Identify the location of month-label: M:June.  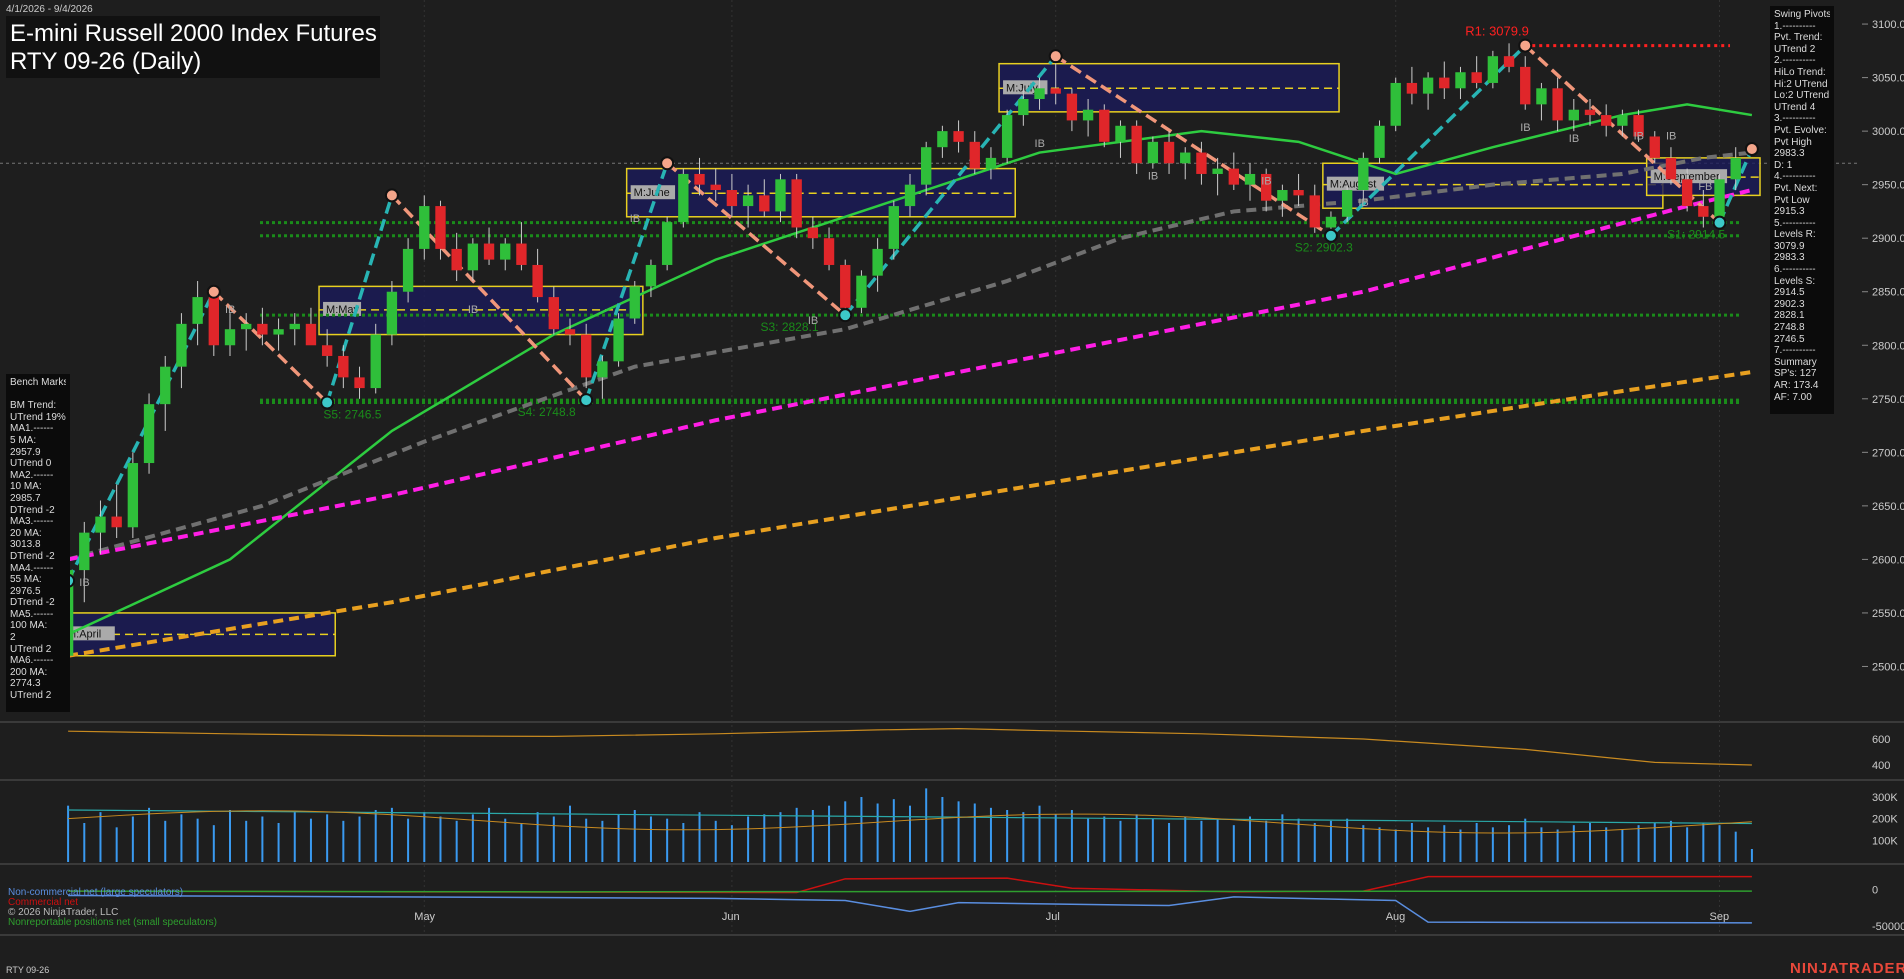
(652, 193).